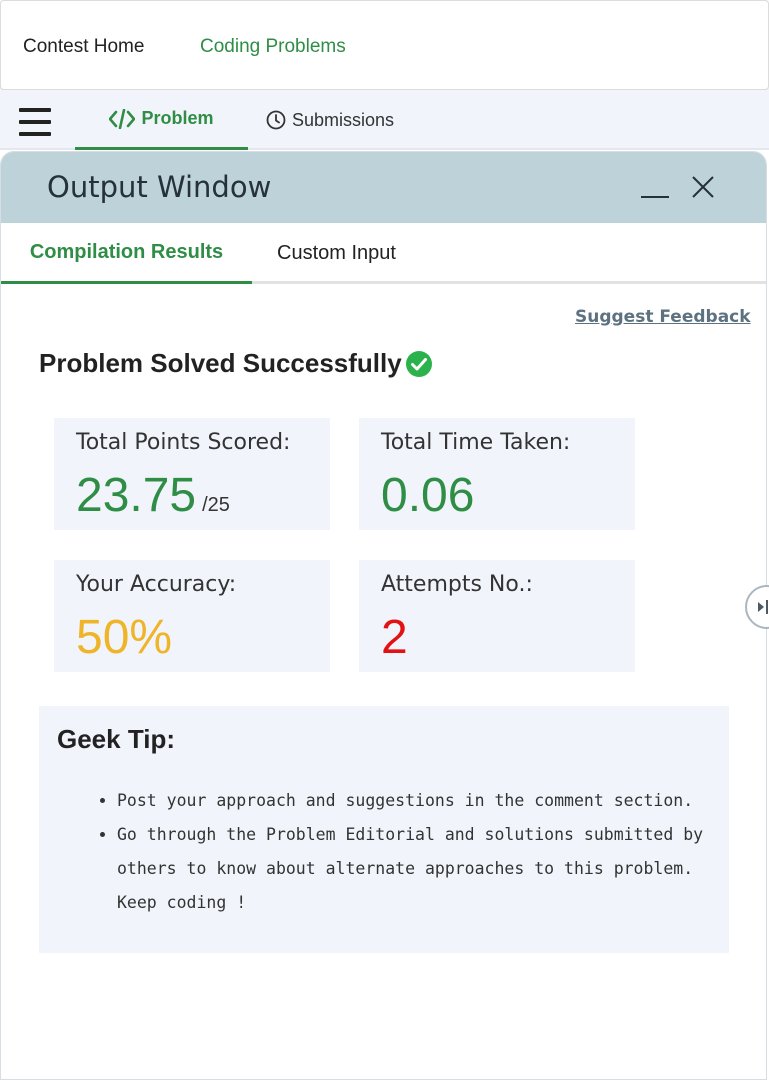 Image resolution: width=769 pixels, height=1080 pixels. I want to click on status-message: Problem Solved Successfully, so click(236, 363).